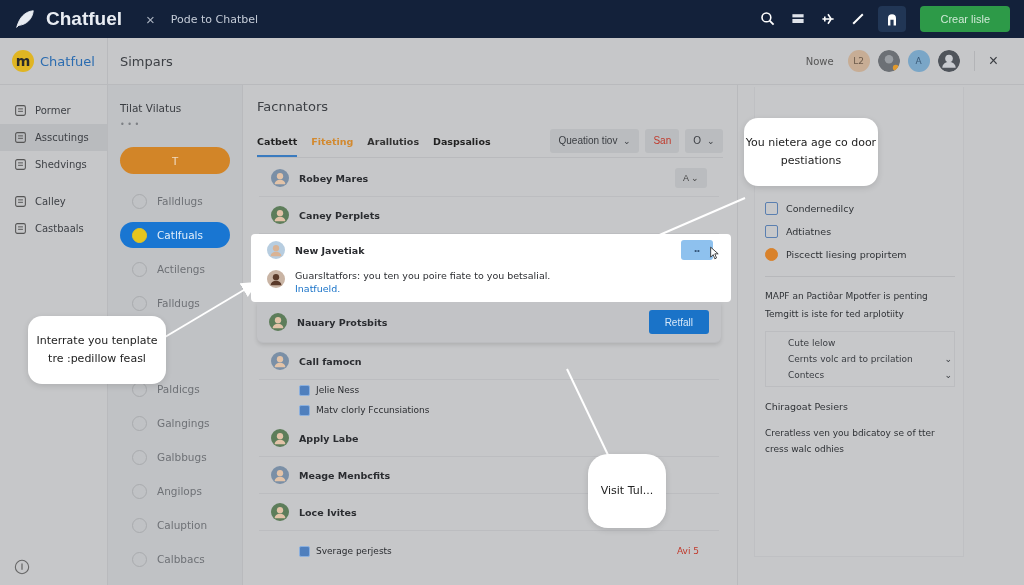 The image size is (1024, 585). I want to click on dropdown-option: Cernts volc ard to prcilation ⌄, so click(870, 359).